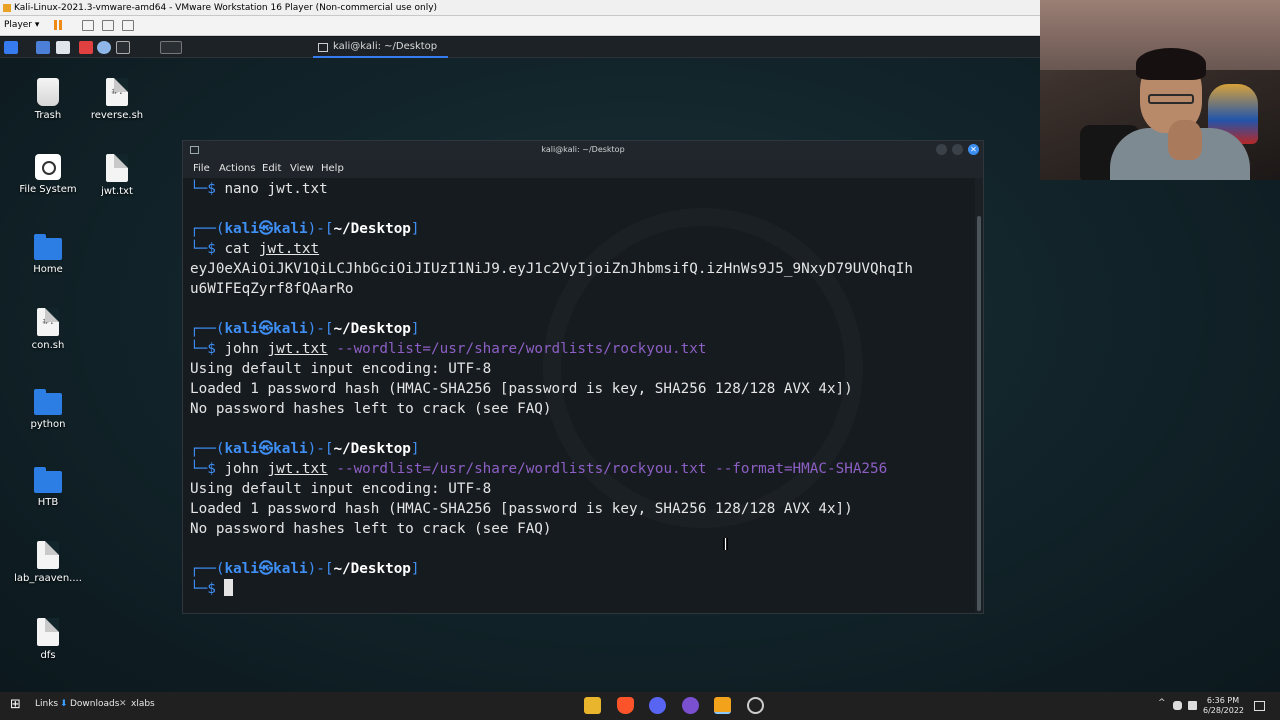 Image resolution: width=1280 pixels, height=720 pixels. What do you see at coordinates (43, 47) in the screenshot?
I see `show-desktop-icon` at bounding box center [43, 47].